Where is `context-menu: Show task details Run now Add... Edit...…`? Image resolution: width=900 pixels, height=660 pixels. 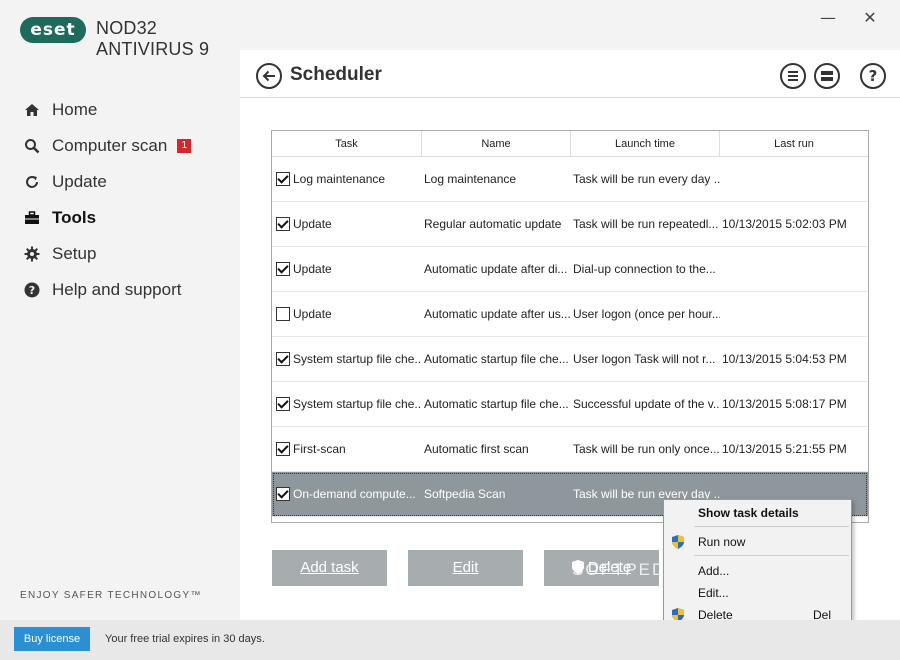
context-menu: Show task details Run now Add... Edit...… is located at coordinates (757, 564).